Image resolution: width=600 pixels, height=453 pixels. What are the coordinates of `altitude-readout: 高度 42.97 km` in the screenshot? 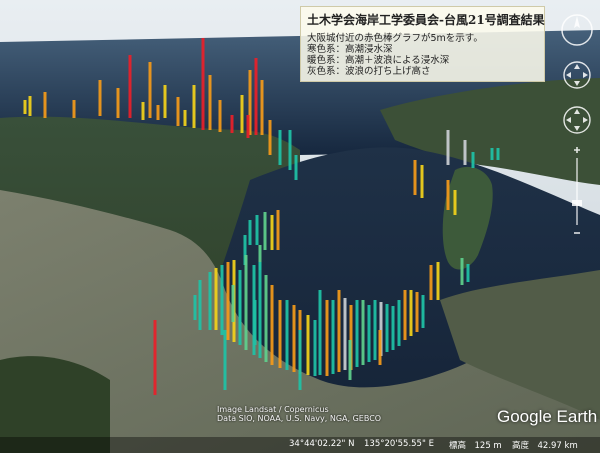 It's located at (545, 446).